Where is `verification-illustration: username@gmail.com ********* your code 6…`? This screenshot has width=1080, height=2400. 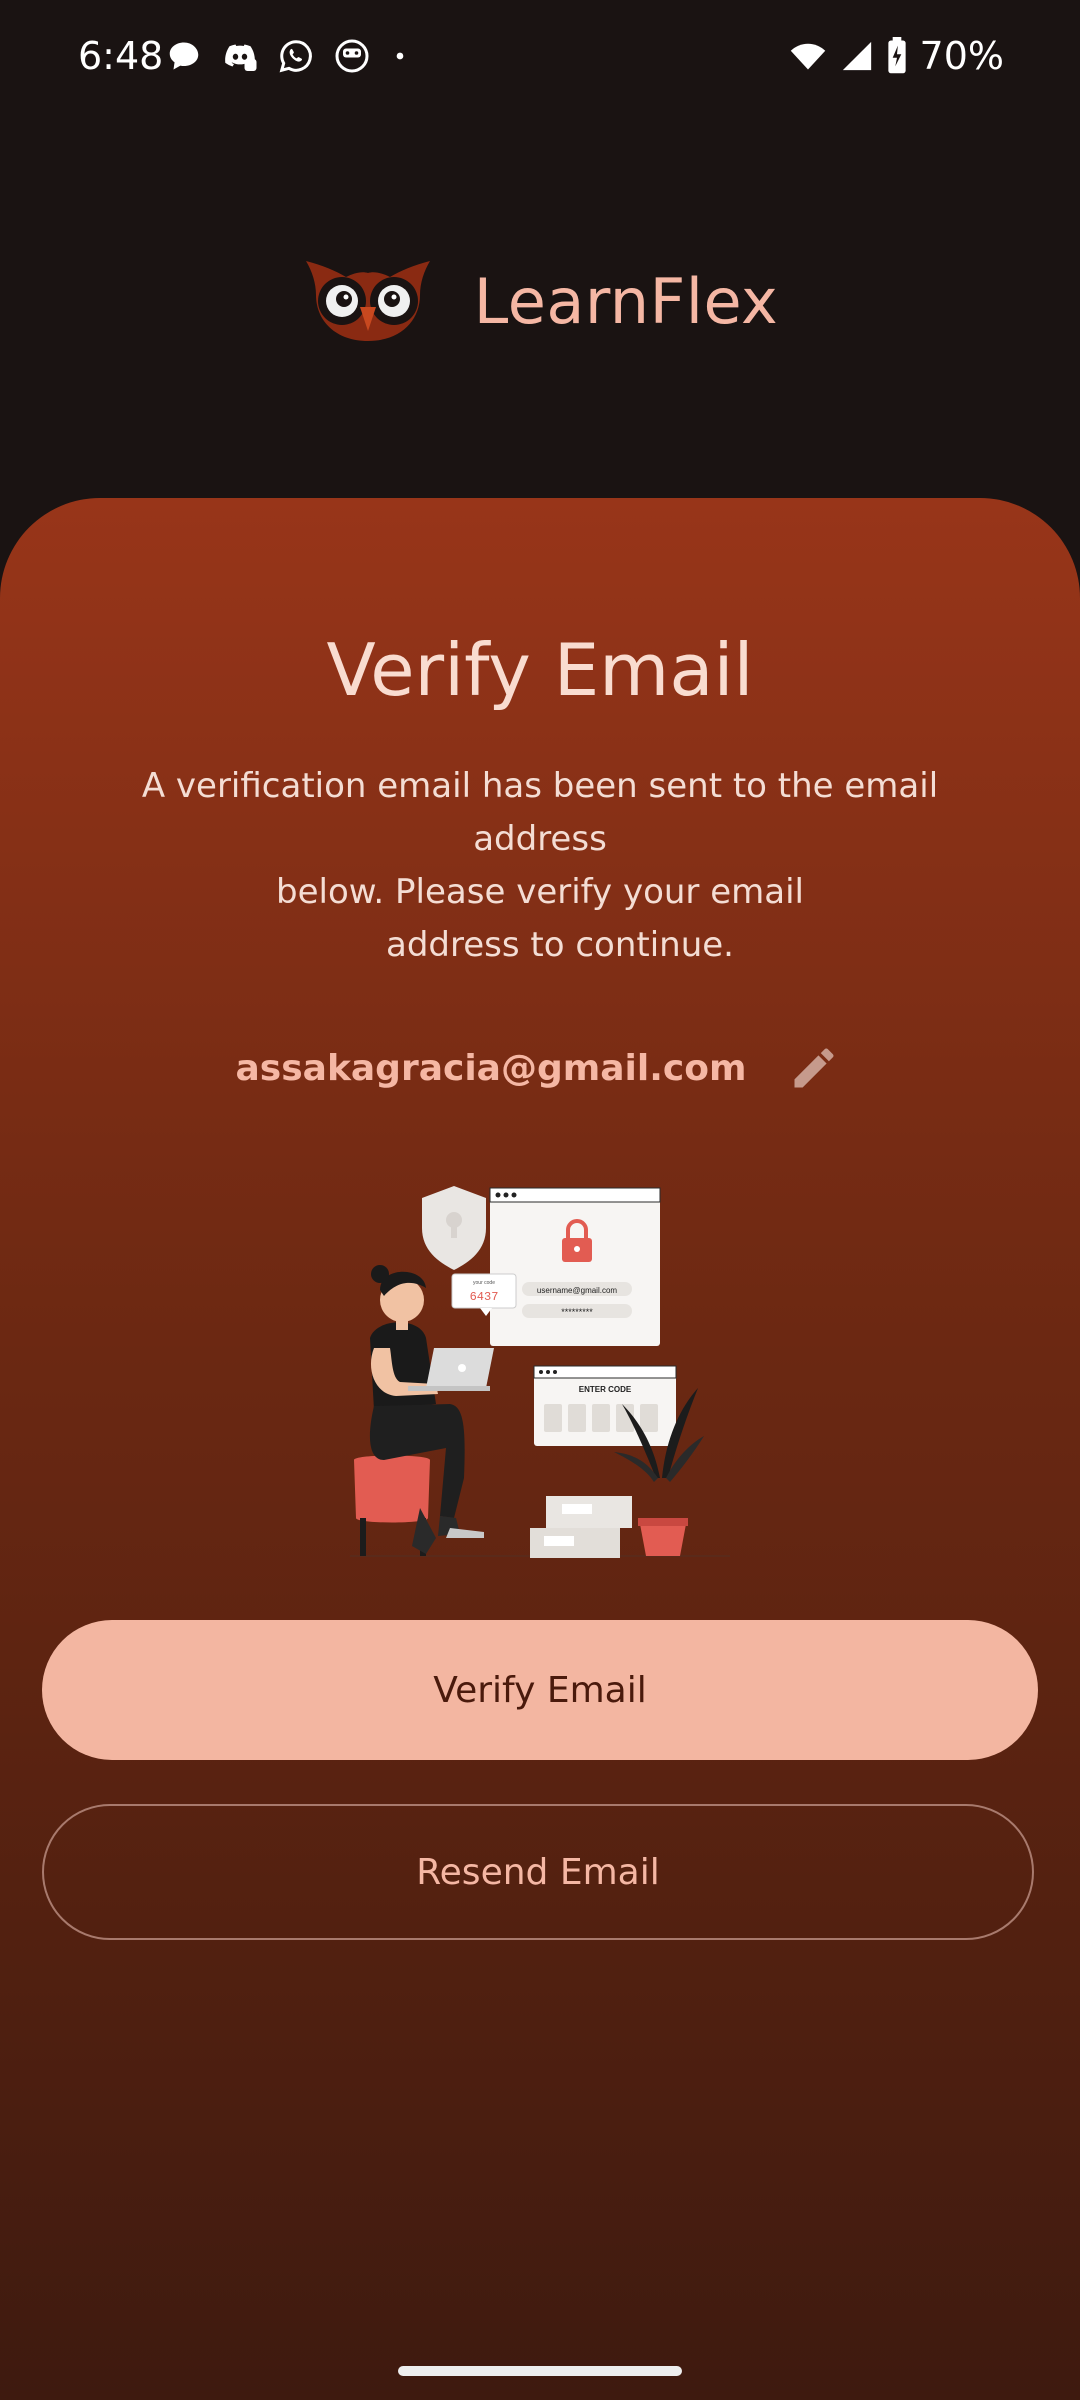
verification-illustration: username@gmail.com ********* your code 6… is located at coordinates (540, 1372).